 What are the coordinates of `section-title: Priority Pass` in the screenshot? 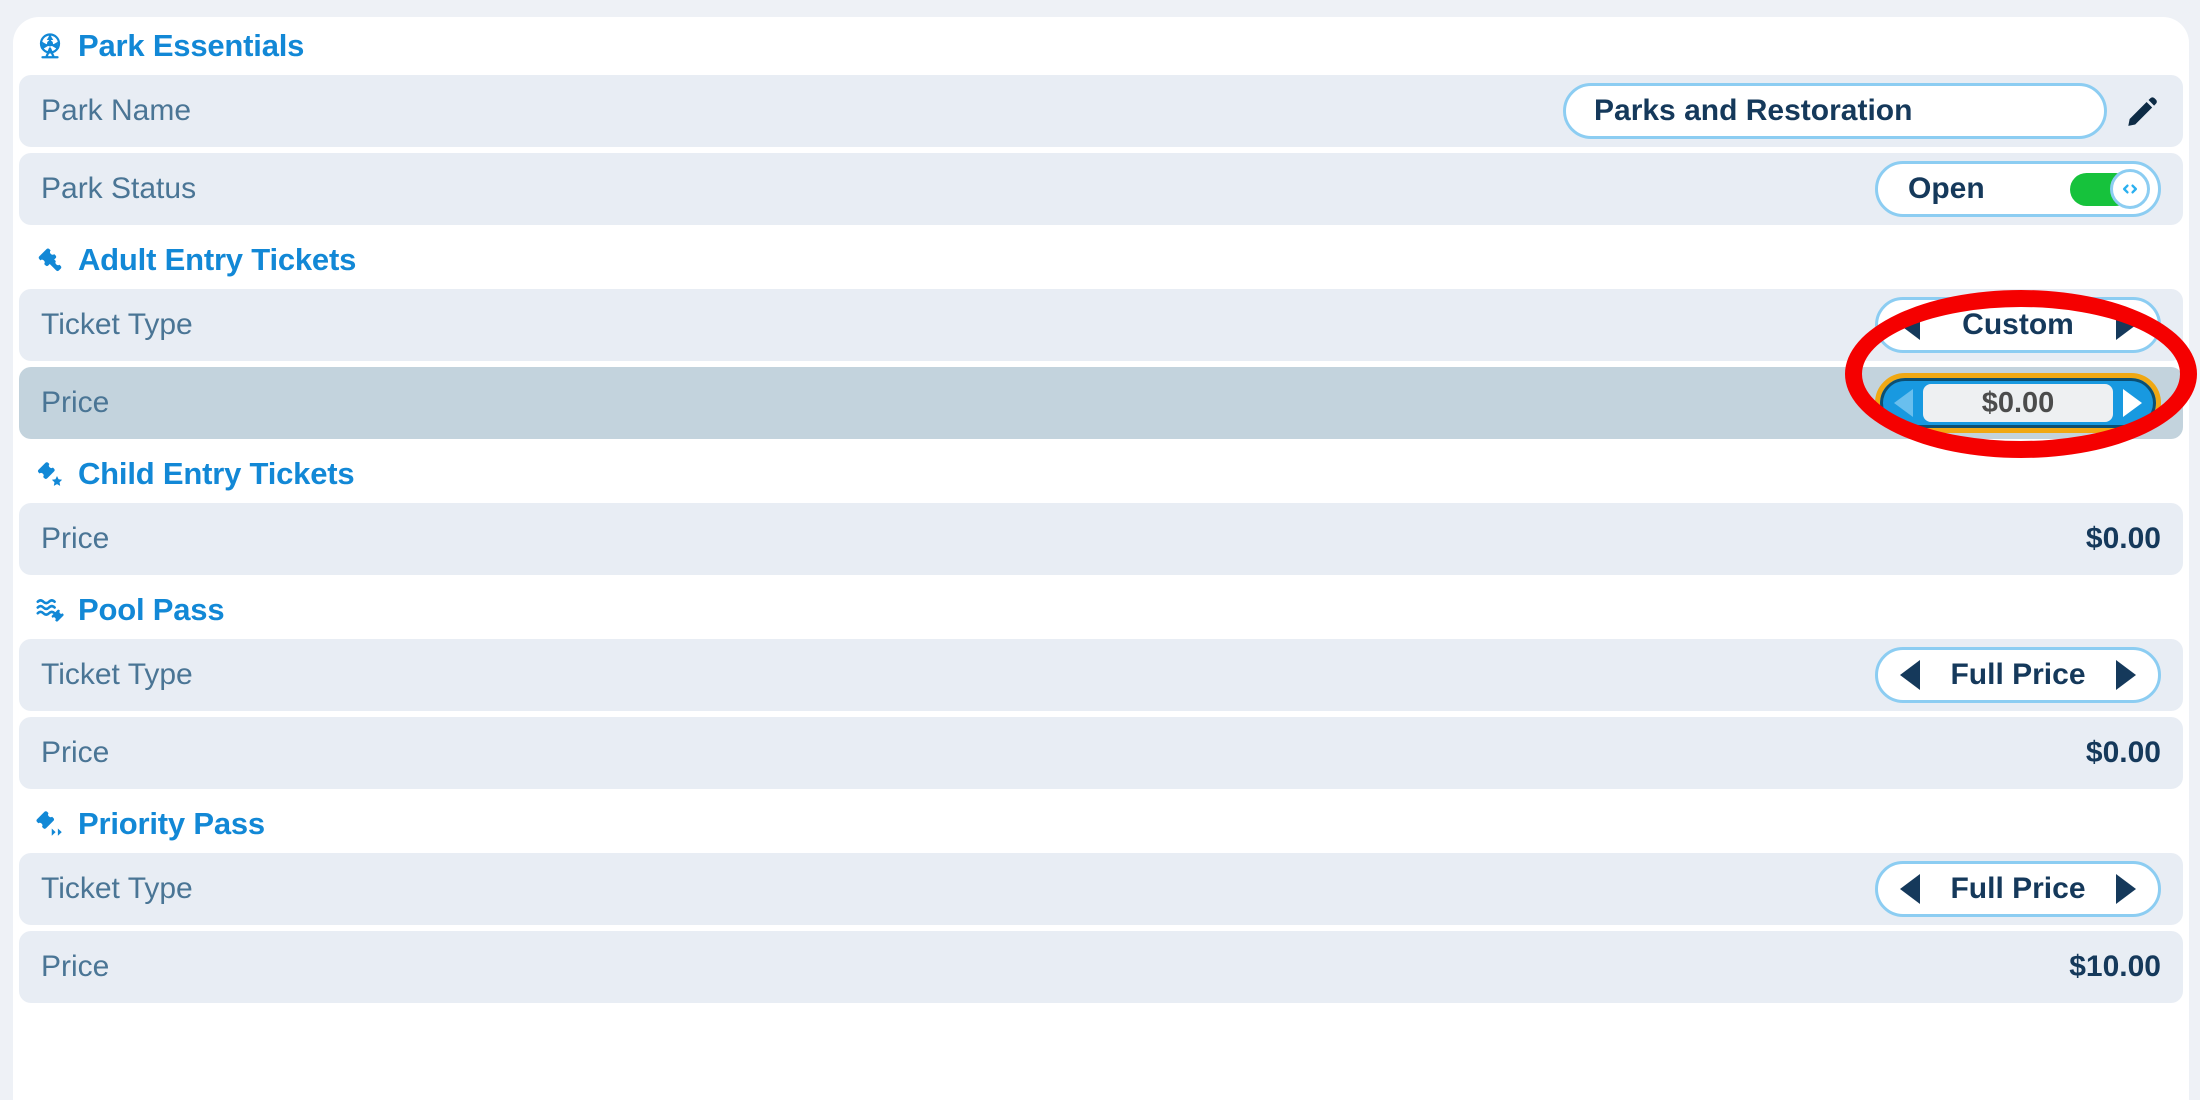 It's located at (171, 823).